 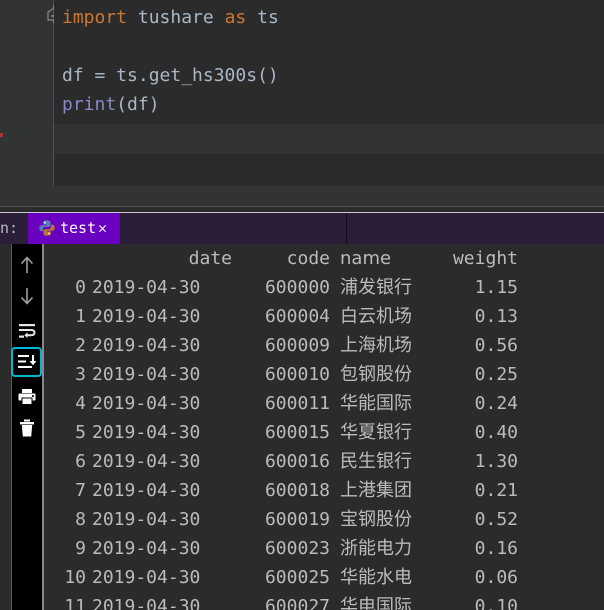 What do you see at coordinates (27, 265) in the screenshot?
I see `up-arrow-icon` at bounding box center [27, 265].